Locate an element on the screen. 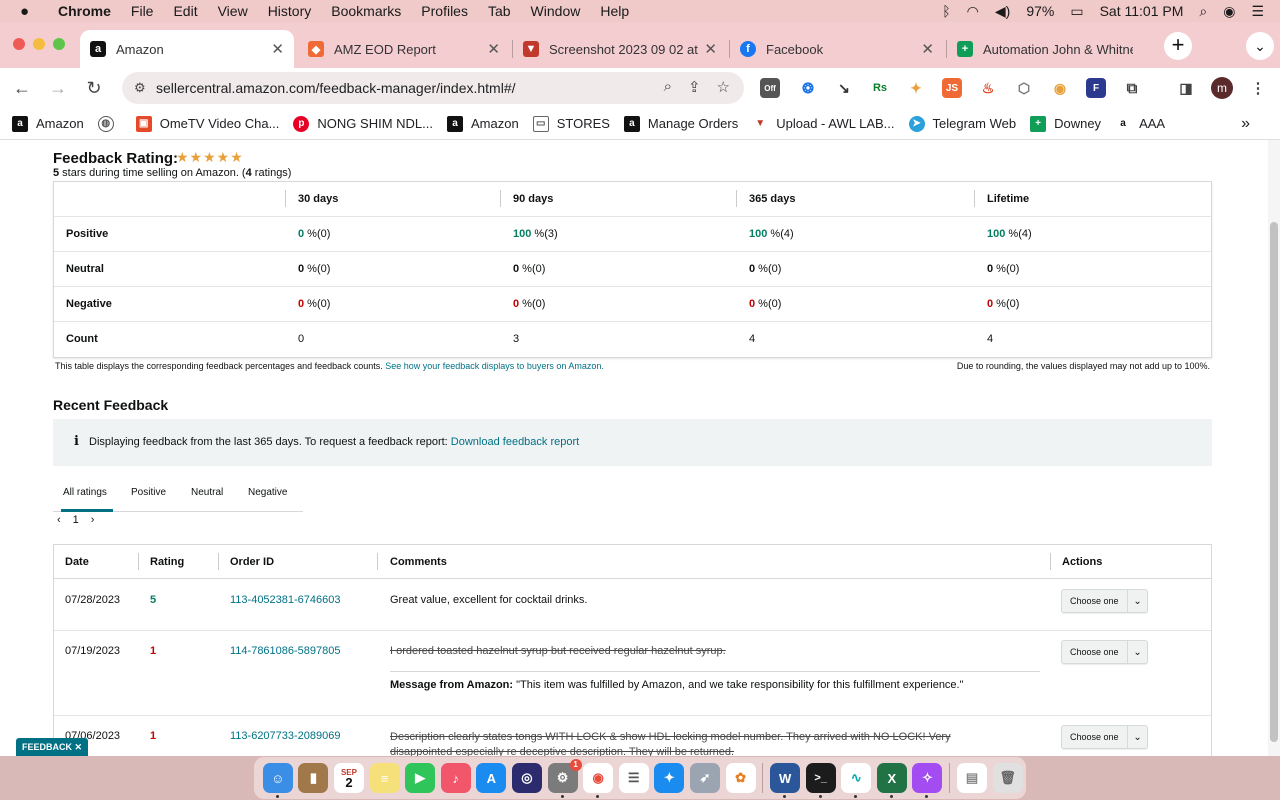 The image size is (1280, 800). safari-icon: ✦ is located at coordinates (669, 778).